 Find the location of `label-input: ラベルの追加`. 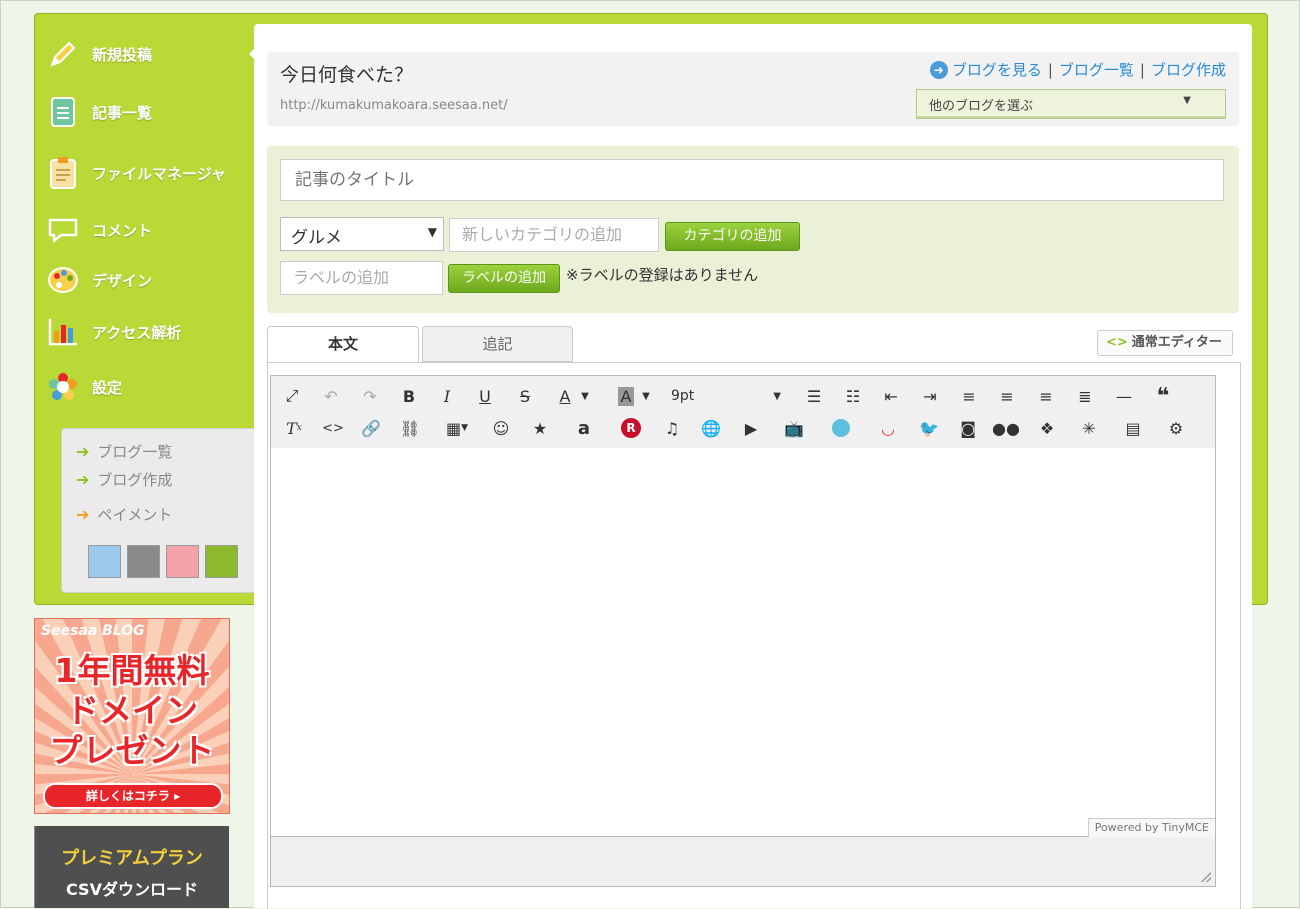

label-input: ラベルの追加 is located at coordinates (361, 278).